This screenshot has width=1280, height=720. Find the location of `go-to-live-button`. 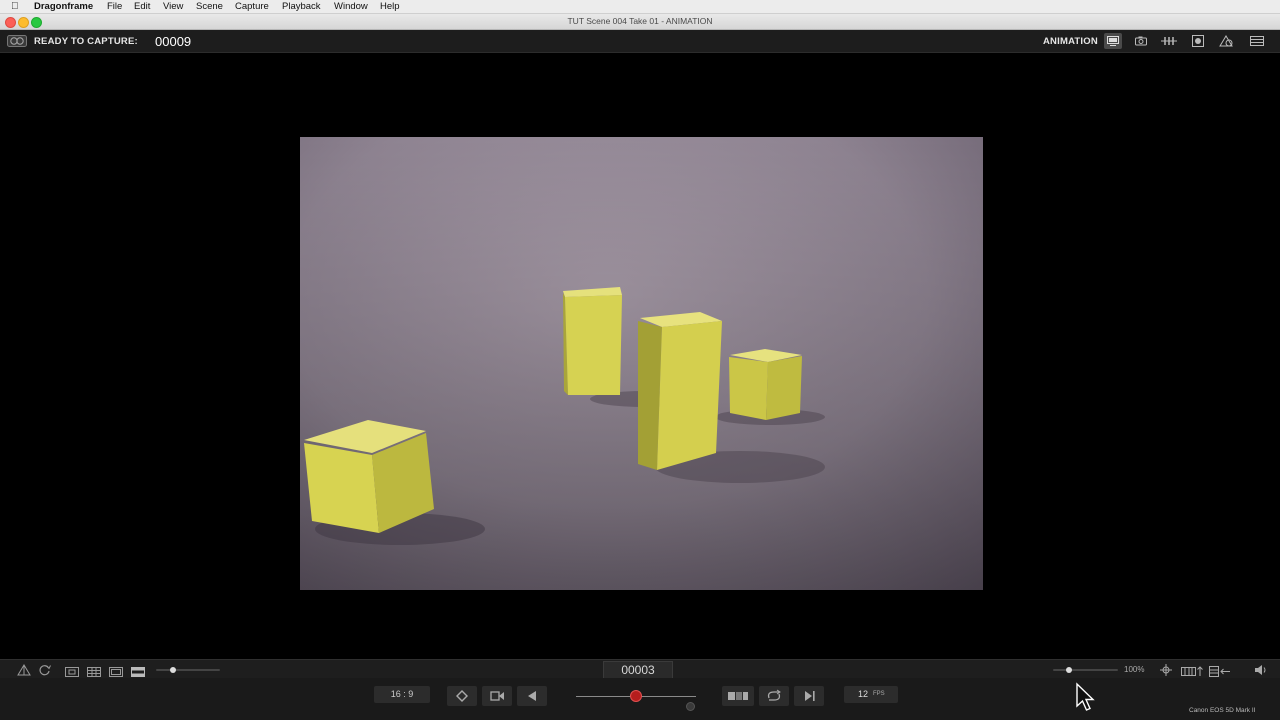

go-to-live-button is located at coordinates (809, 696).